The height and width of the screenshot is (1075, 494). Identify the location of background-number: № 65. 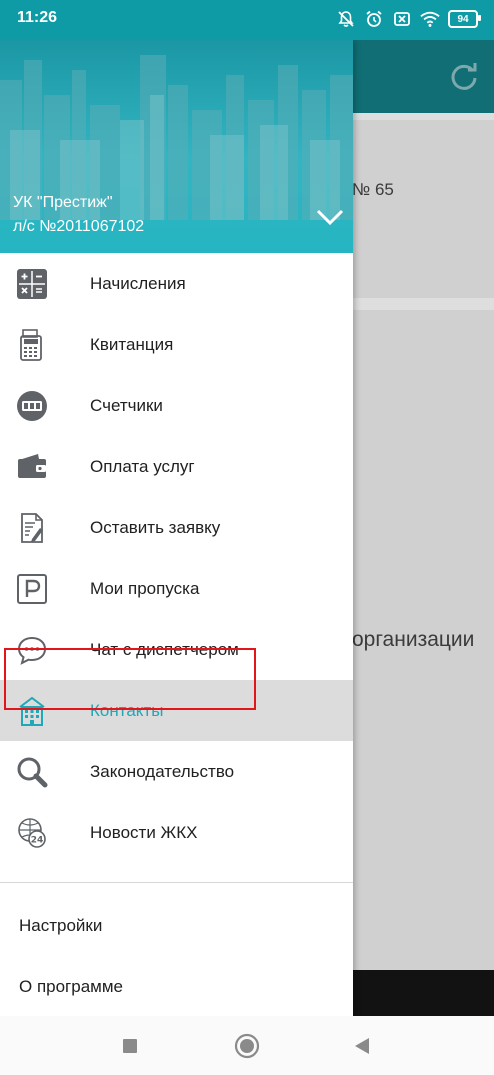
(373, 189).